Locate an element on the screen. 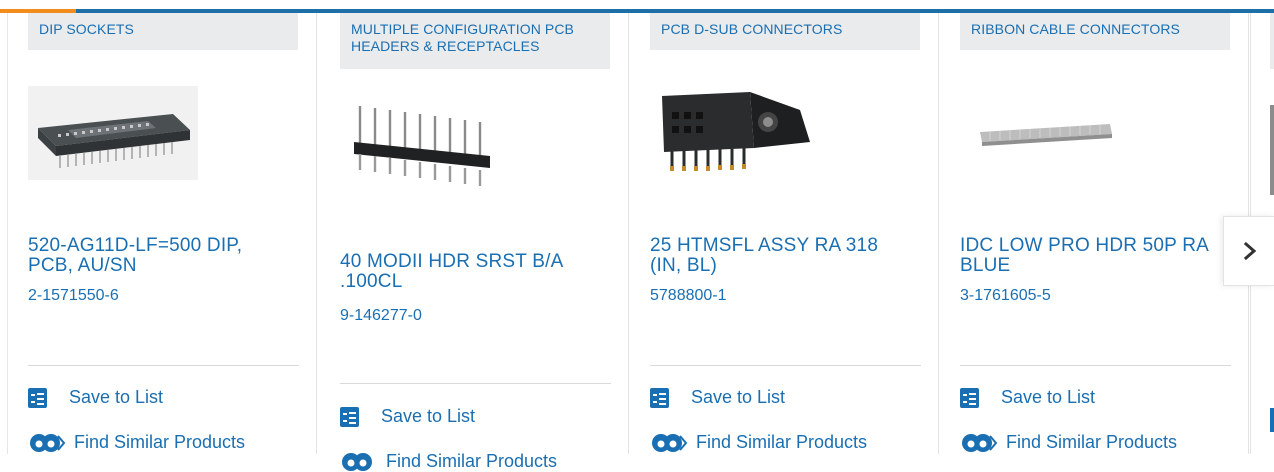 This screenshot has width=1274, height=472. card-divider is located at coordinates (316, 233).